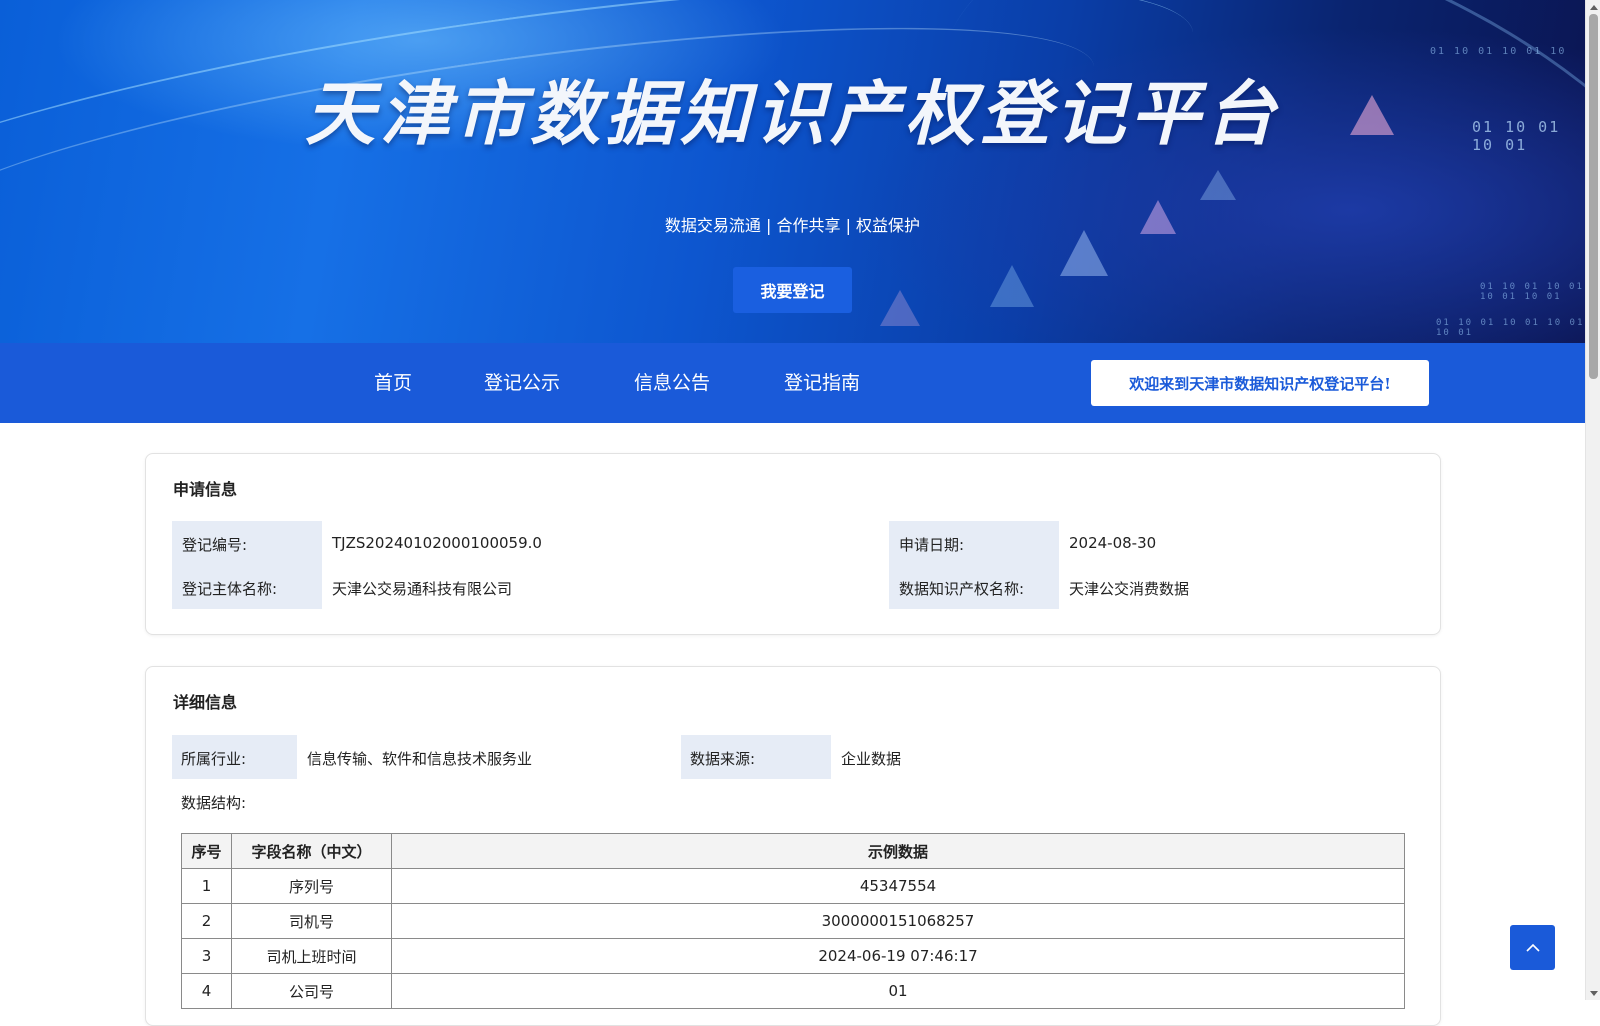  I want to click on column-header-sample-data: 示例数据, so click(898, 851).